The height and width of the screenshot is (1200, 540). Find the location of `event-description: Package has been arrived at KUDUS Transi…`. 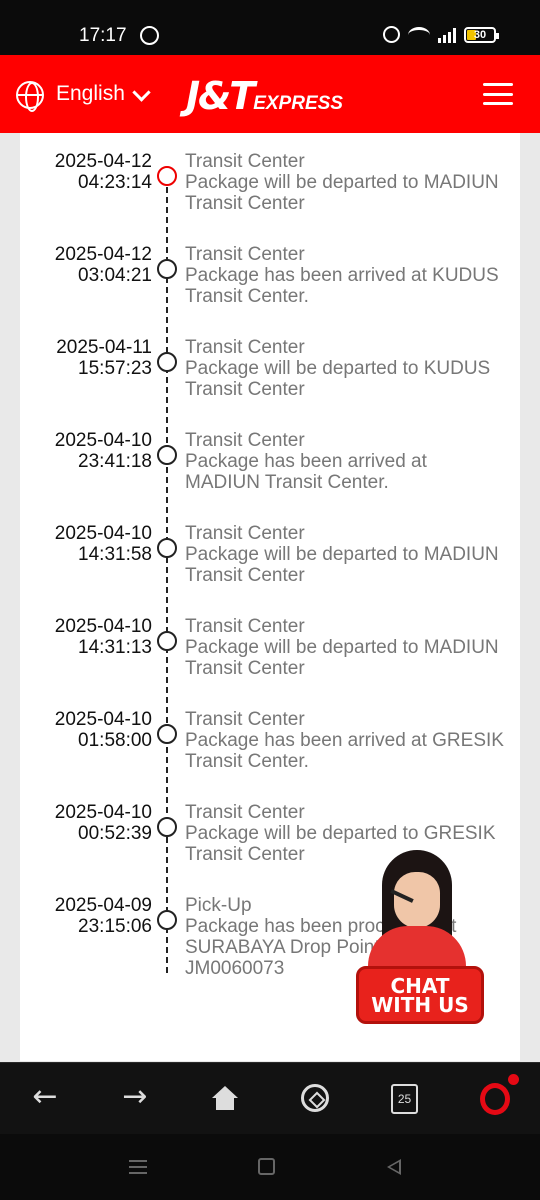

event-description: Package has been arrived at KUDUS Transi… is located at coordinates (342, 286).